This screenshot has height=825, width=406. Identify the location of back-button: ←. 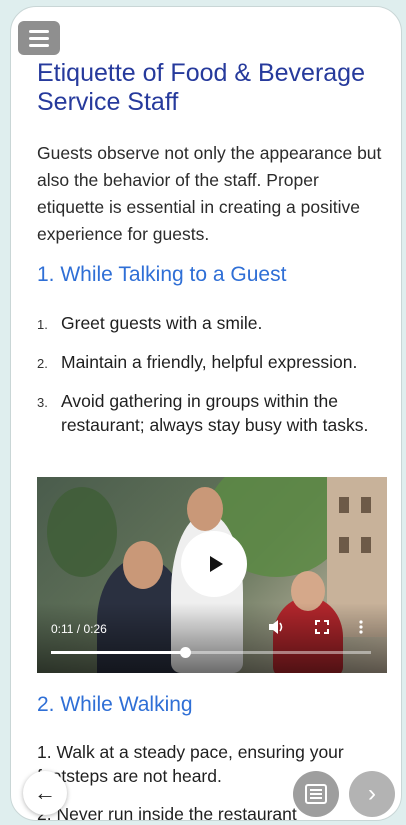
(45, 793).